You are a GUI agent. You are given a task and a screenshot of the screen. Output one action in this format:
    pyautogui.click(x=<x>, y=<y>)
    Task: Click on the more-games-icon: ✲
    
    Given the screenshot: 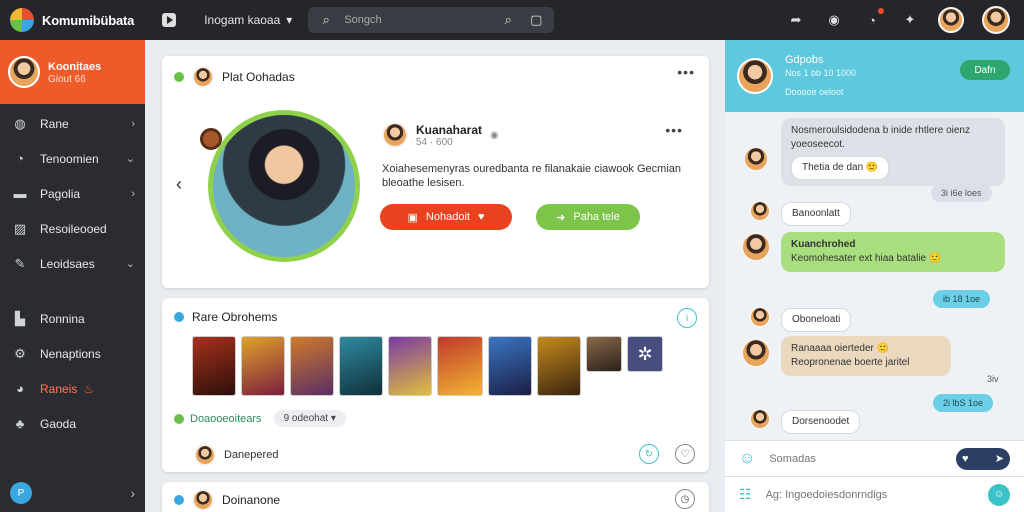 What is the action you would take?
    pyautogui.click(x=645, y=354)
    